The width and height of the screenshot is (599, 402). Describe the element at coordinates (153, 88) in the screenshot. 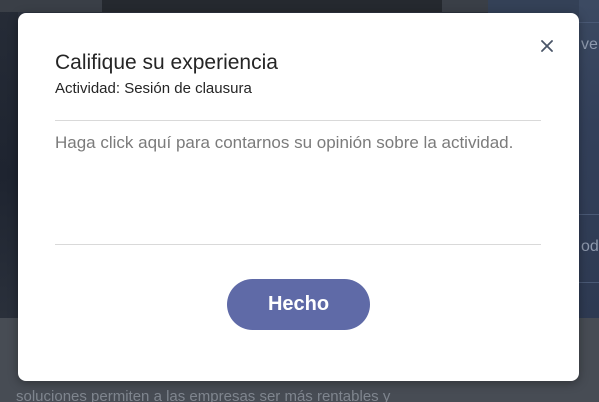

I see `dialog-subtitle: Actividad: Sesión de clausura` at that location.